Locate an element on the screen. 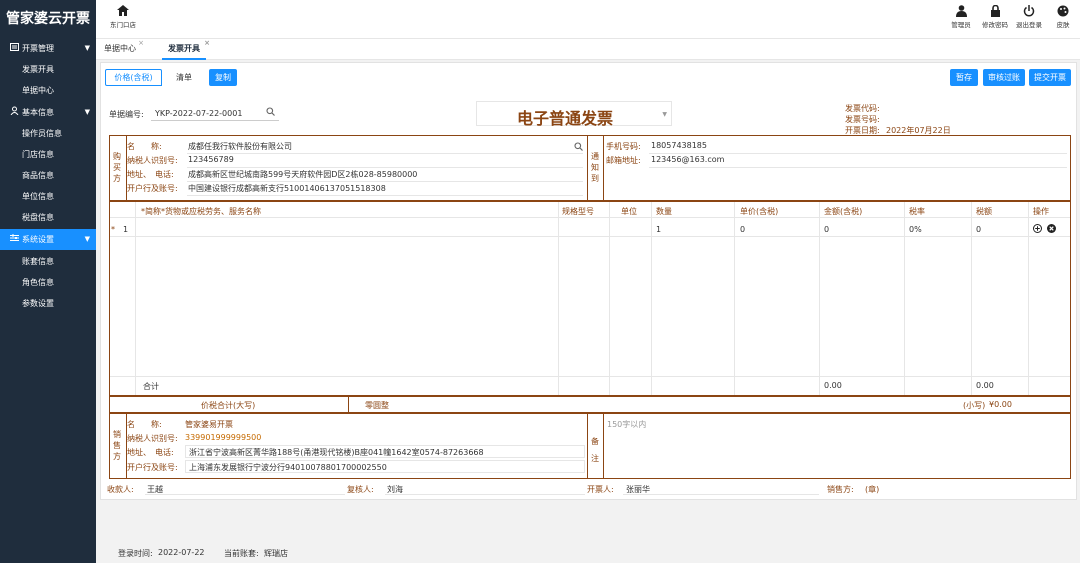 The image size is (1080, 563). row-goods-name-input is located at coordinates (347, 230).